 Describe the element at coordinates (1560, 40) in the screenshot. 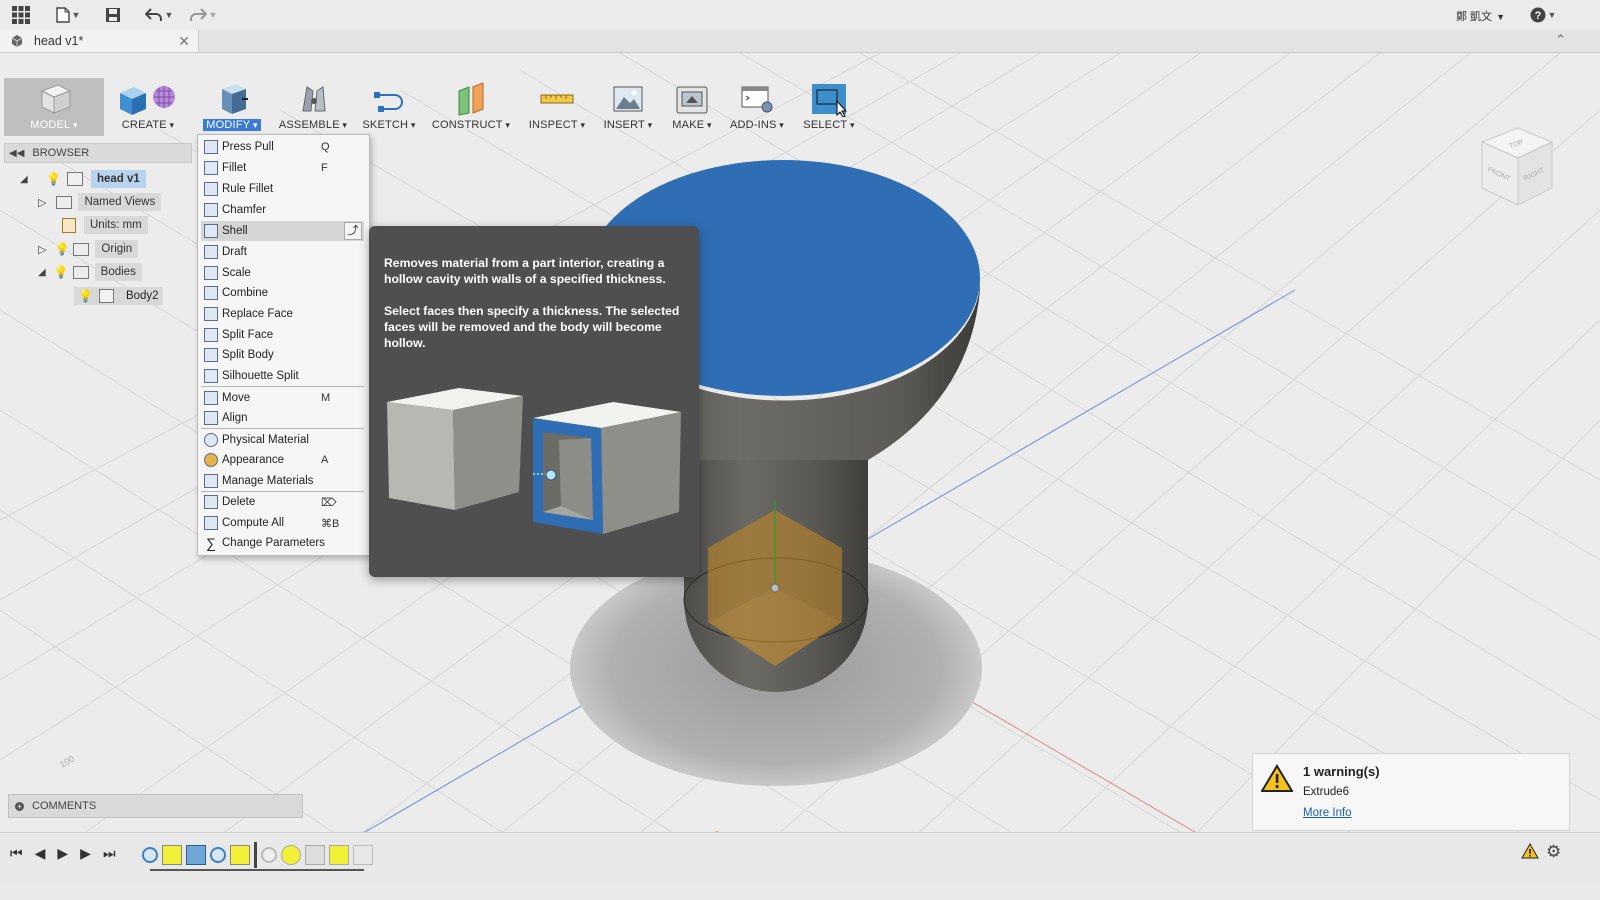

I see `collapse-chevron-icon: ⌃` at that location.